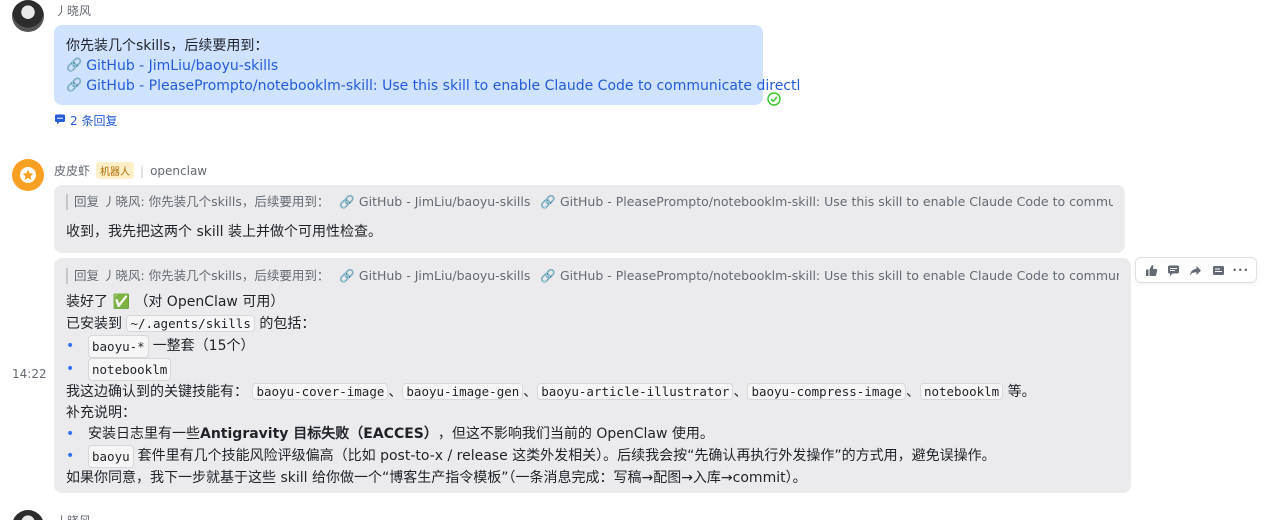 Image resolution: width=1276 pixels, height=520 pixels. Describe the element at coordinates (87, 302) in the screenshot. I see `text: 装好了` at that location.